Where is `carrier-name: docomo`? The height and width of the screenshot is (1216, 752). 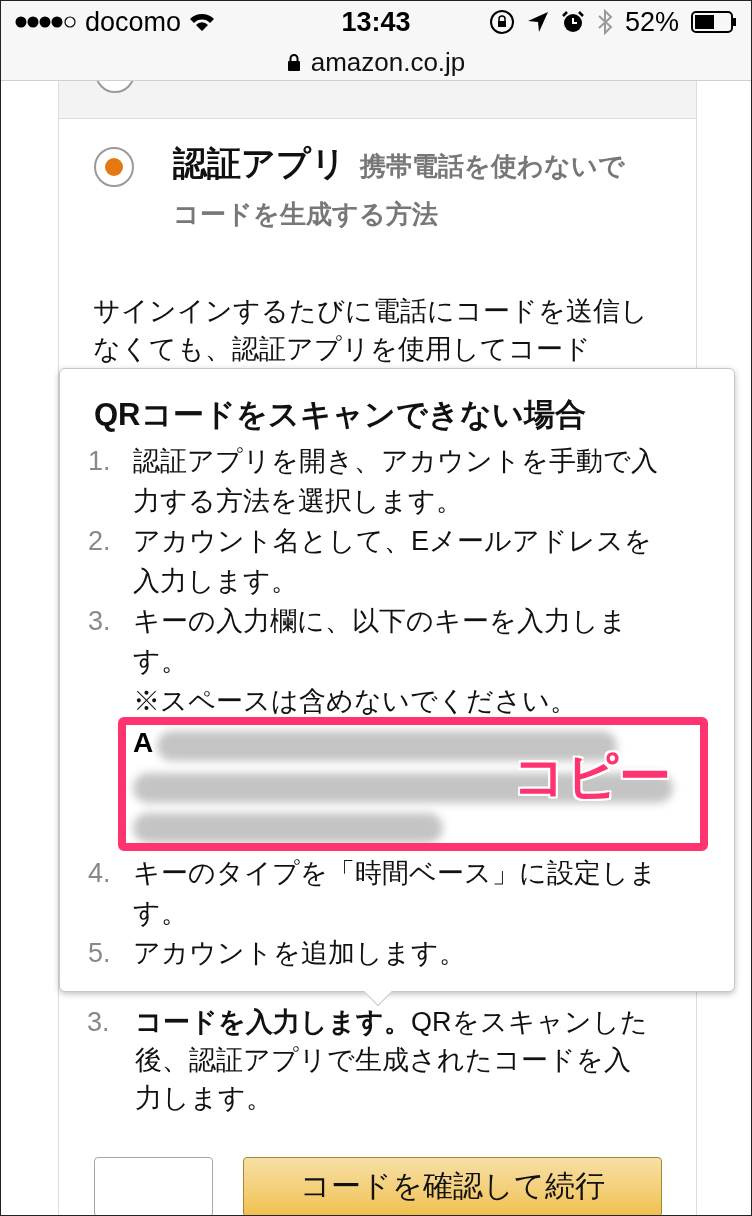
carrier-name: docomo is located at coordinates (133, 22).